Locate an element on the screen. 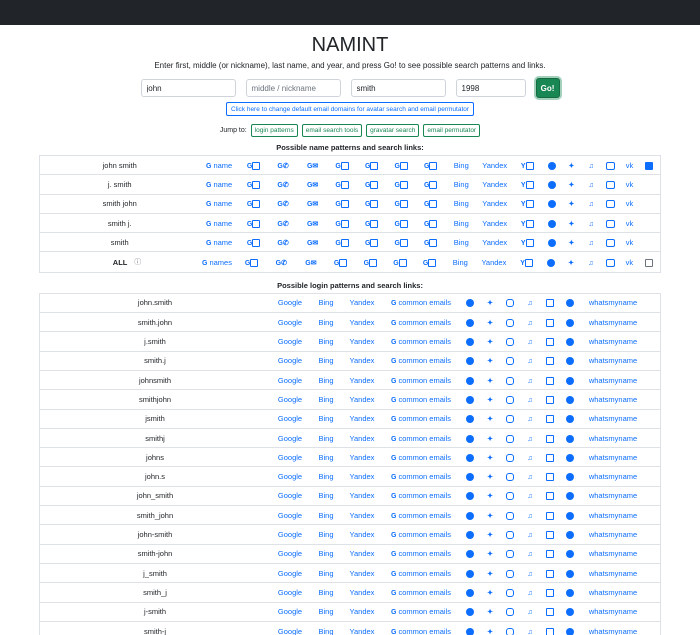 The image size is (700, 635). document-icon is located at coordinates (649, 262).